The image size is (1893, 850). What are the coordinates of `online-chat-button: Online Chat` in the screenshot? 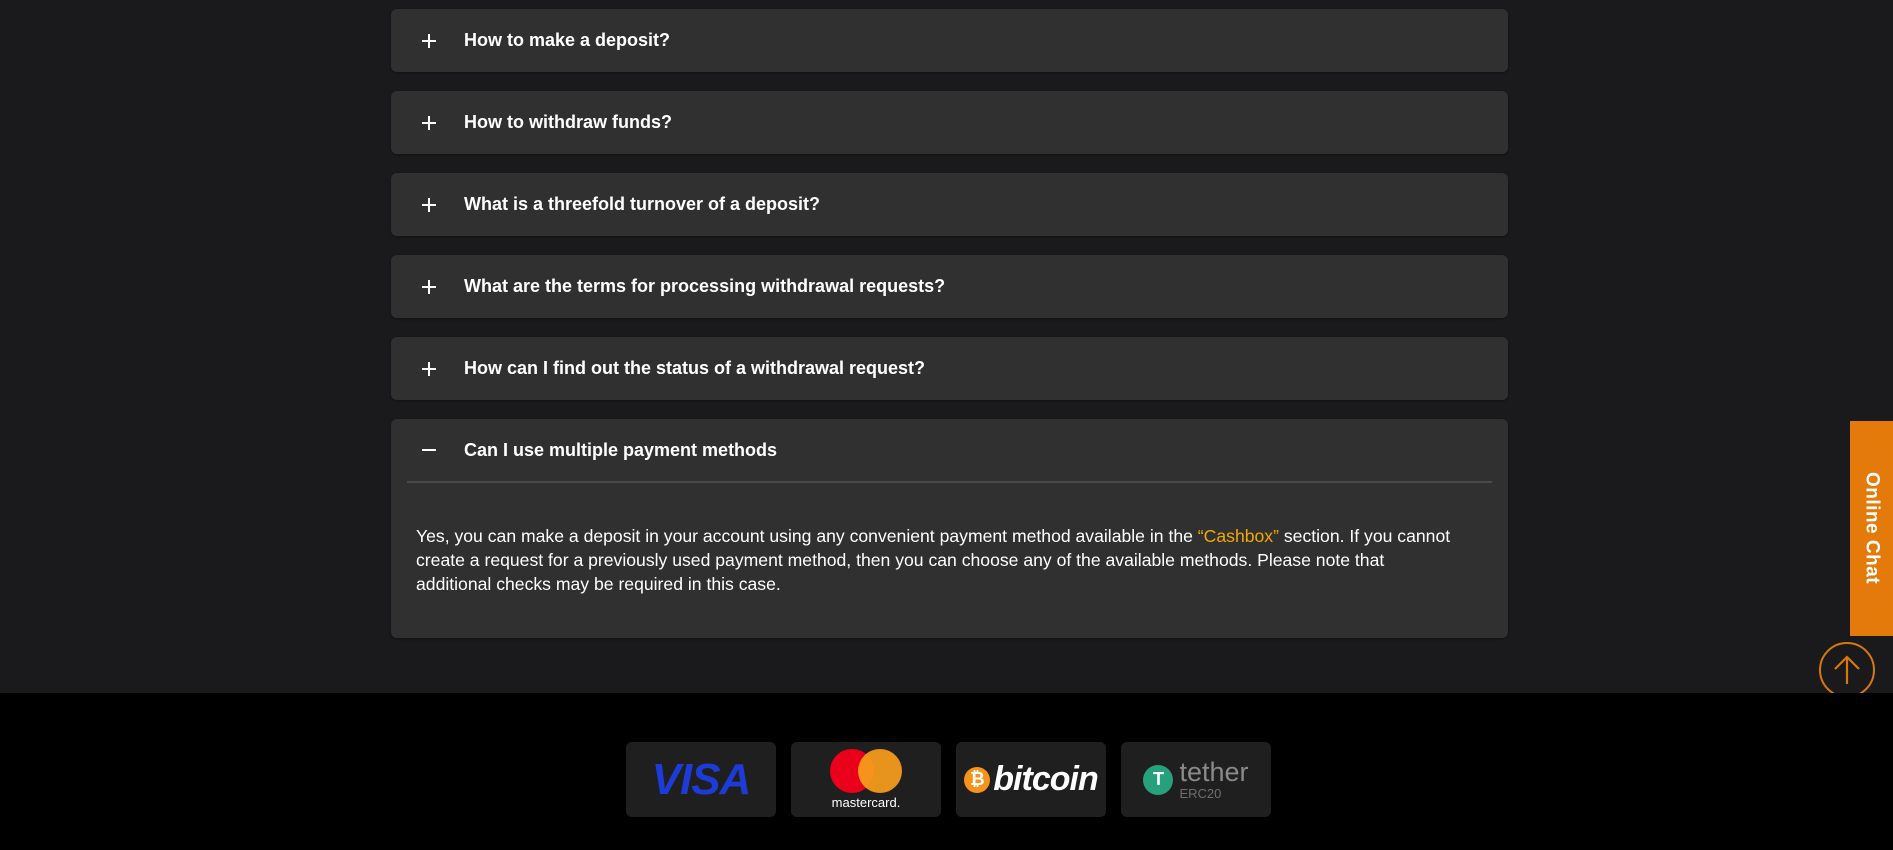 It's located at (1871, 528).